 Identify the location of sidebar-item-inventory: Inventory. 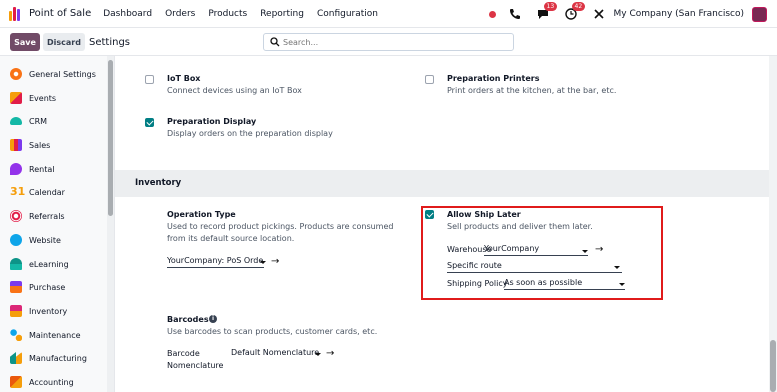
(53, 311).